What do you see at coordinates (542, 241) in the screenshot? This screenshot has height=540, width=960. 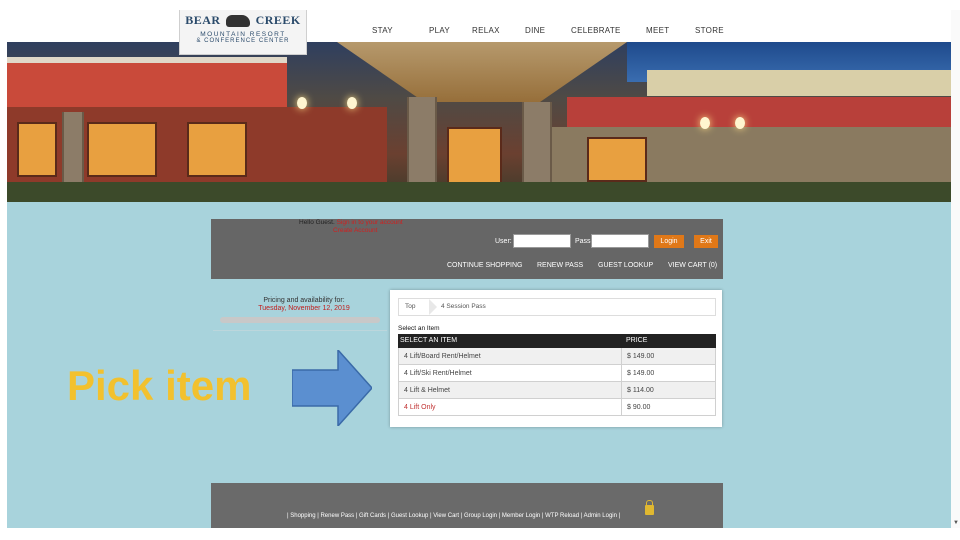 I see `user-input` at bounding box center [542, 241].